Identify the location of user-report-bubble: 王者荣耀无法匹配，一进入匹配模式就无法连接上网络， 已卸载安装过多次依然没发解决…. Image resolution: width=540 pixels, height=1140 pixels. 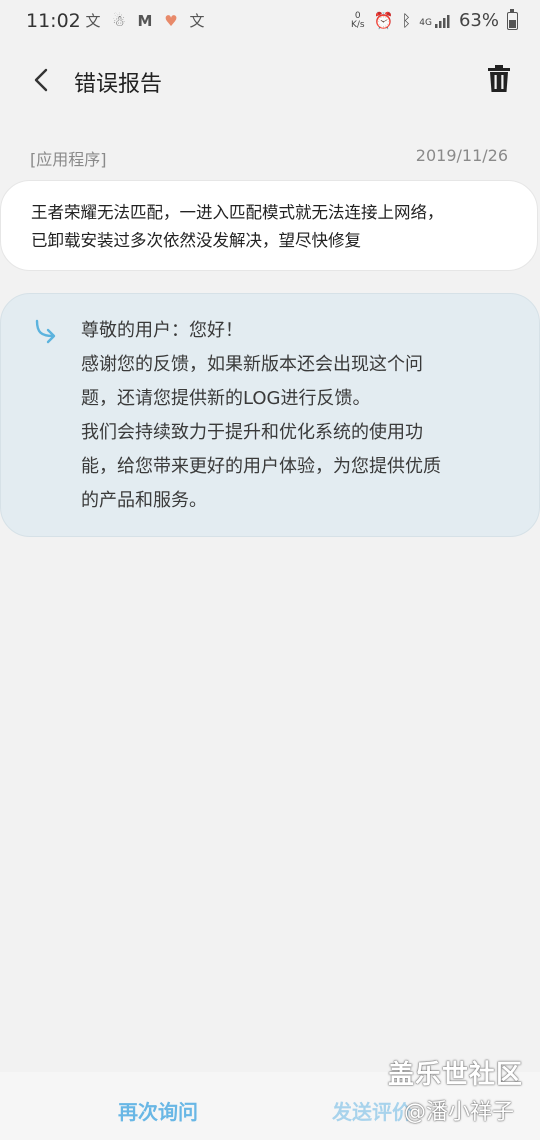
(269, 225).